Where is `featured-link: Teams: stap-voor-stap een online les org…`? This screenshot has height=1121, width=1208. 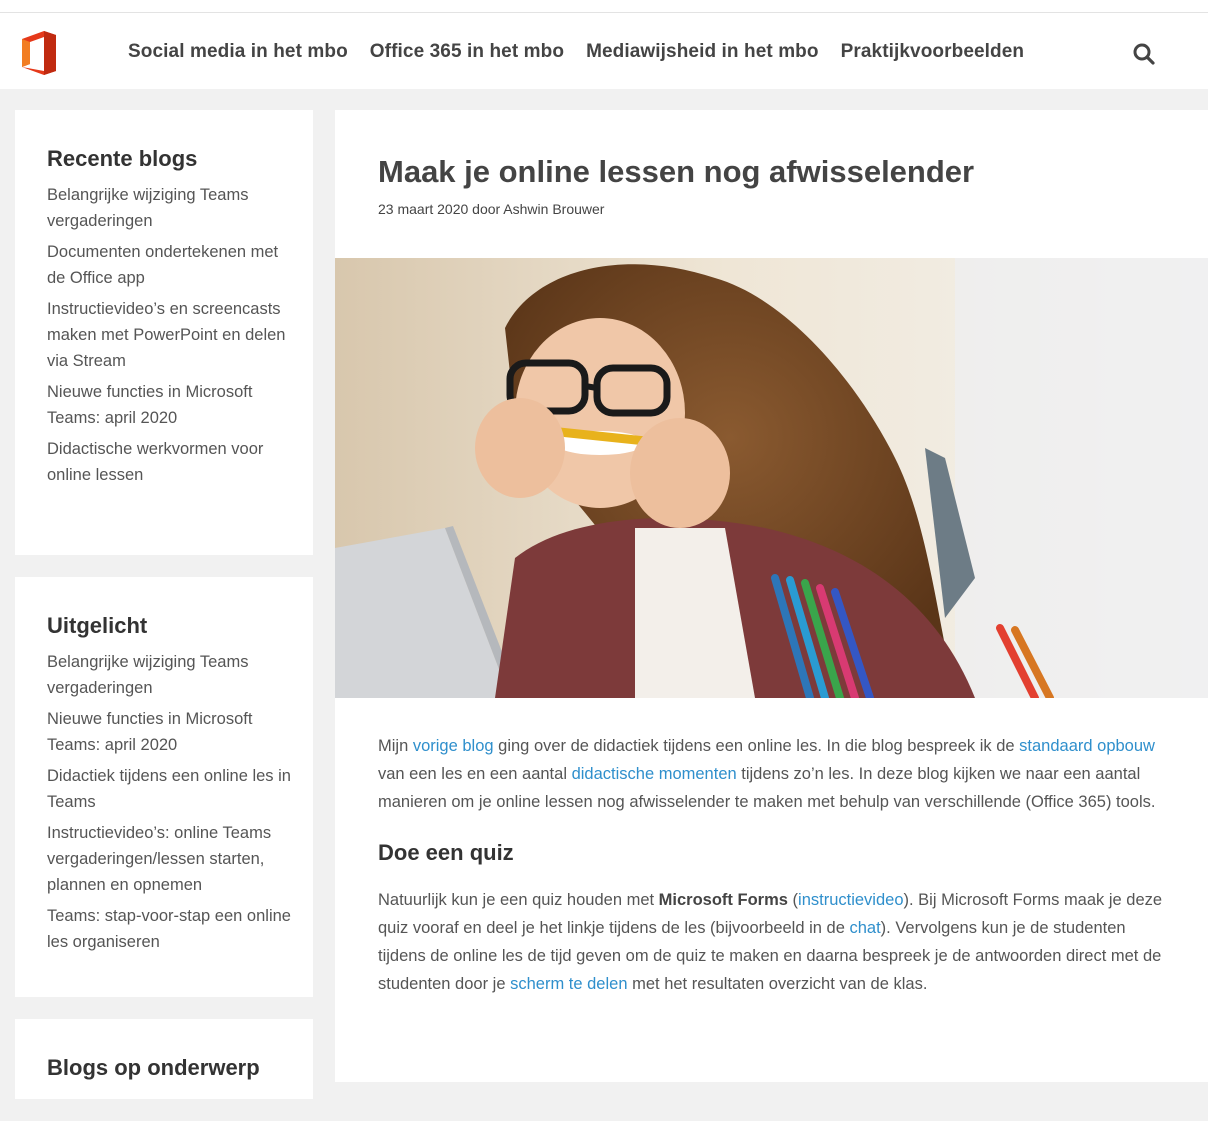
featured-link: Teams: stap-voor-stap een online les org… is located at coordinates (169, 929).